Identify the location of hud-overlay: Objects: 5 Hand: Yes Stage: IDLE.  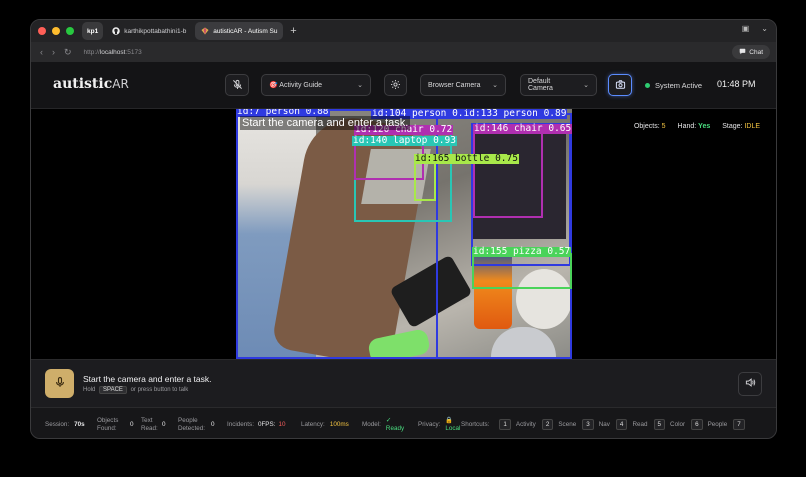
(697, 126).